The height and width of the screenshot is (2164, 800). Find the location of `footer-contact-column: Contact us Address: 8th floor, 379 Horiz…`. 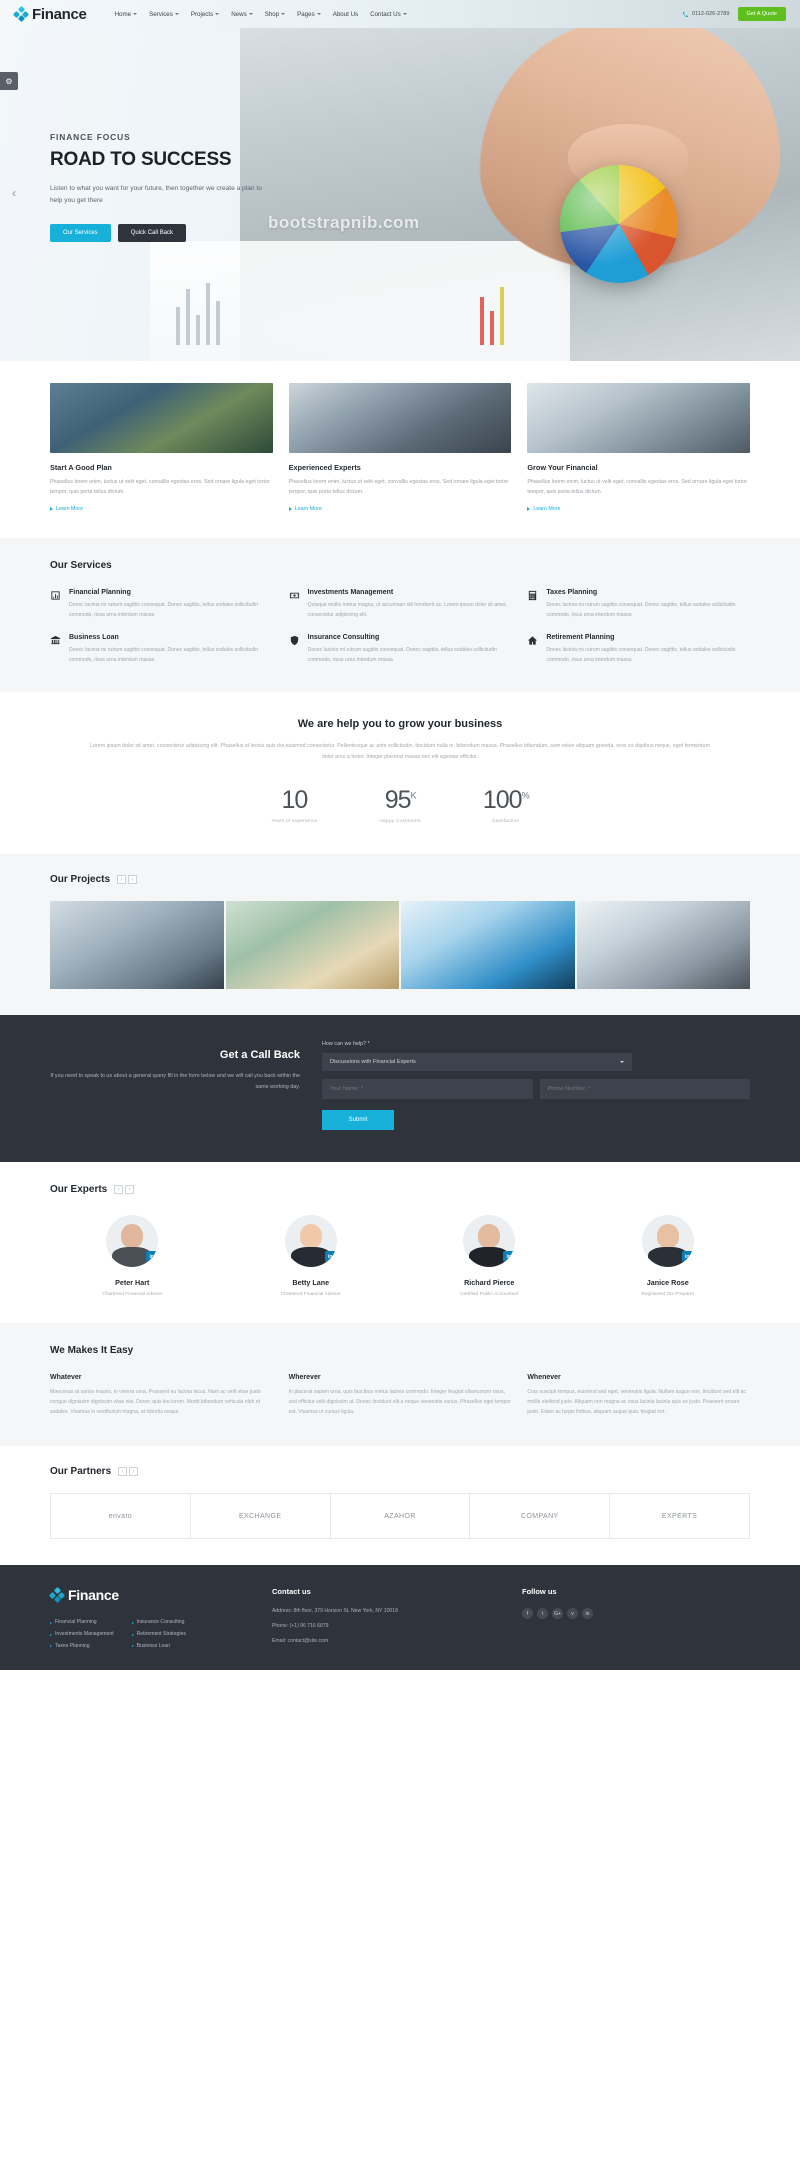

footer-contact-column: Contact us Address: 8th floor, 379 Horiz… is located at coordinates (386, 1619).